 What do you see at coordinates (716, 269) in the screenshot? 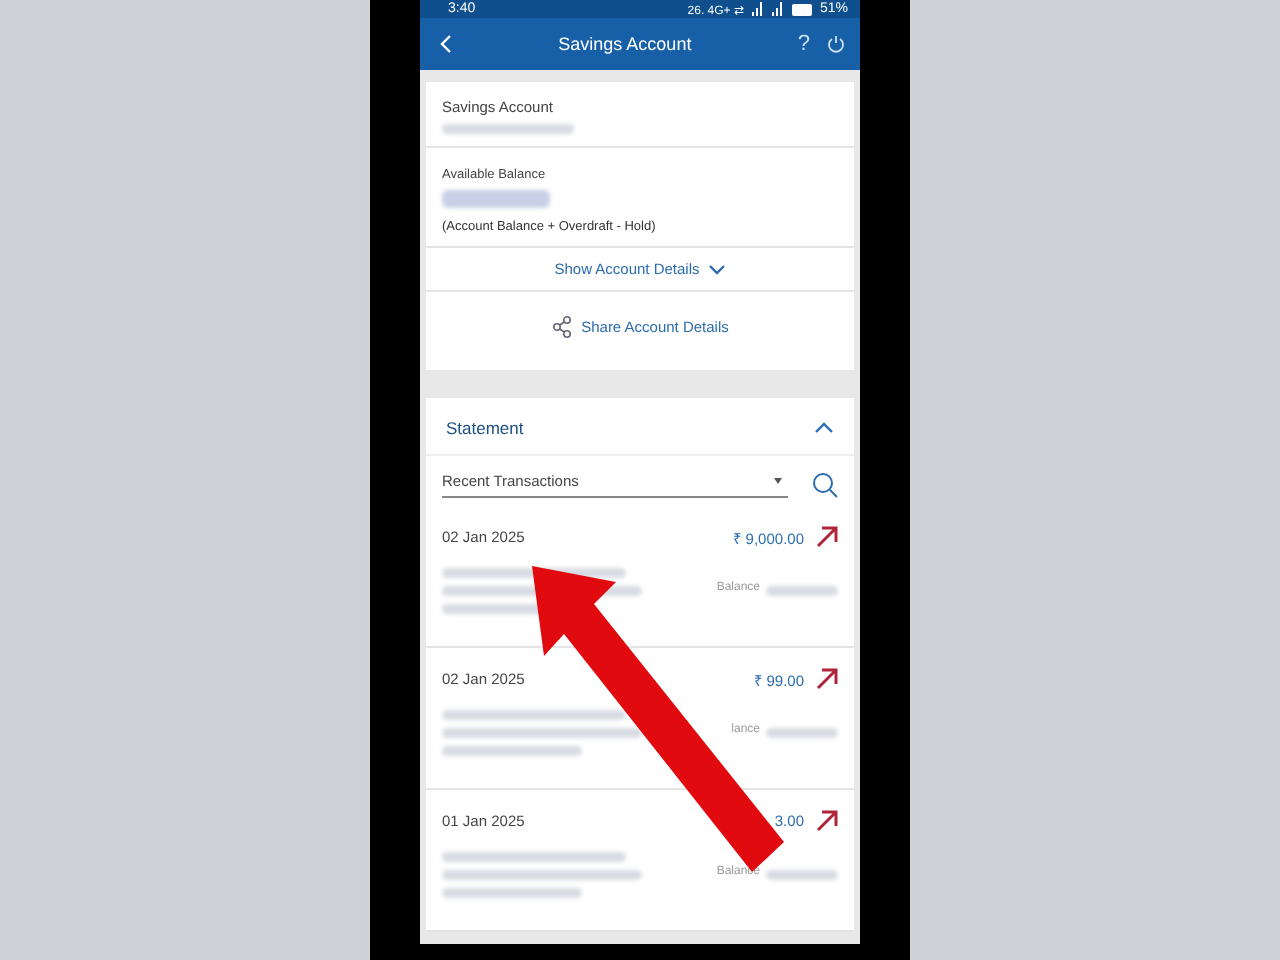
I see `chevron-down-icon` at bounding box center [716, 269].